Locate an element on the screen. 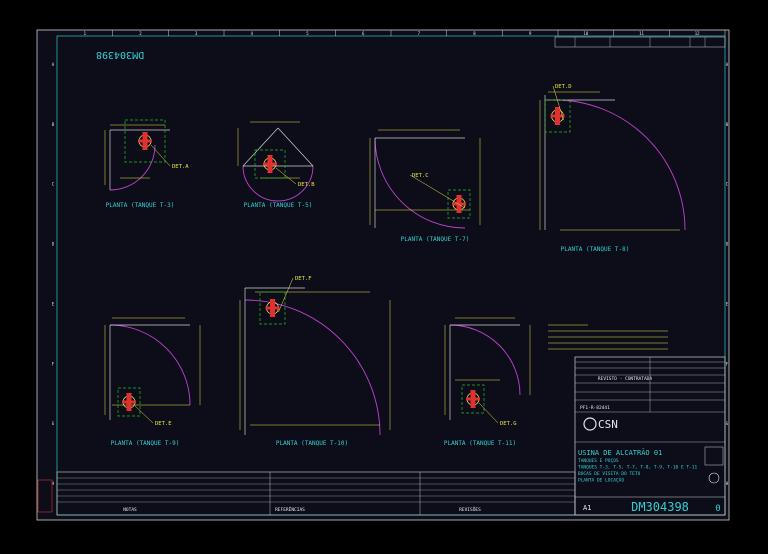 This screenshot has width=768, height=554. drawing-subtitle: BOCAS DE VISITA DO TETO is located at coordinates (609, 474).